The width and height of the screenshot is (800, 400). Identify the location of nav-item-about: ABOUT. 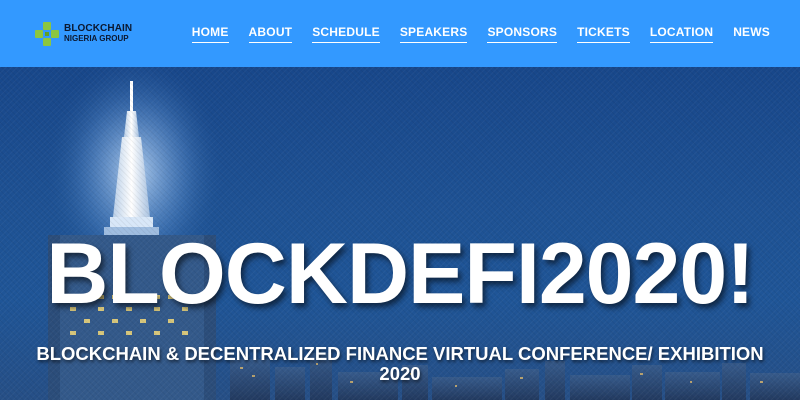
(270, 34).